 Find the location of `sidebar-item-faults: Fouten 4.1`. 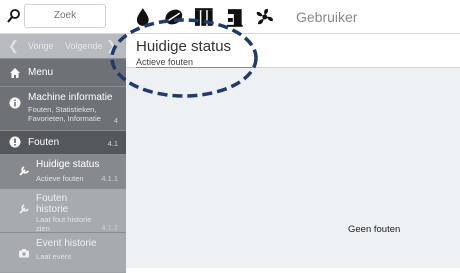

sidebar-item-faults: Fouten 4.1 is located at coordinates (63, 142).